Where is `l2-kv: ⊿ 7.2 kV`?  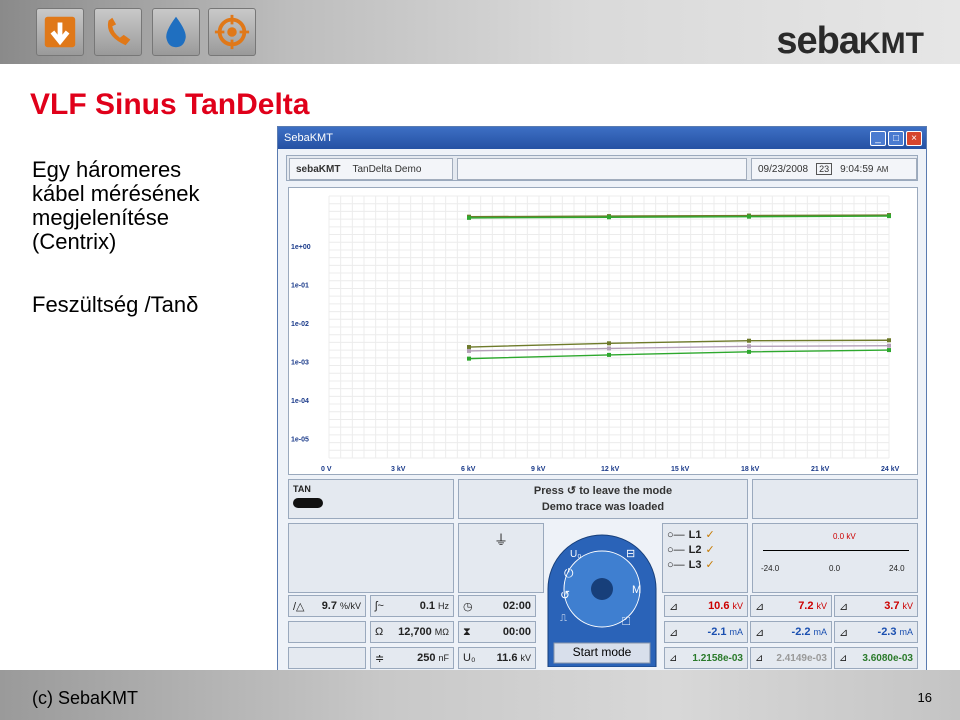
l2-kv: ⊿ 7.2 kV is located at coordinates (791, 606).